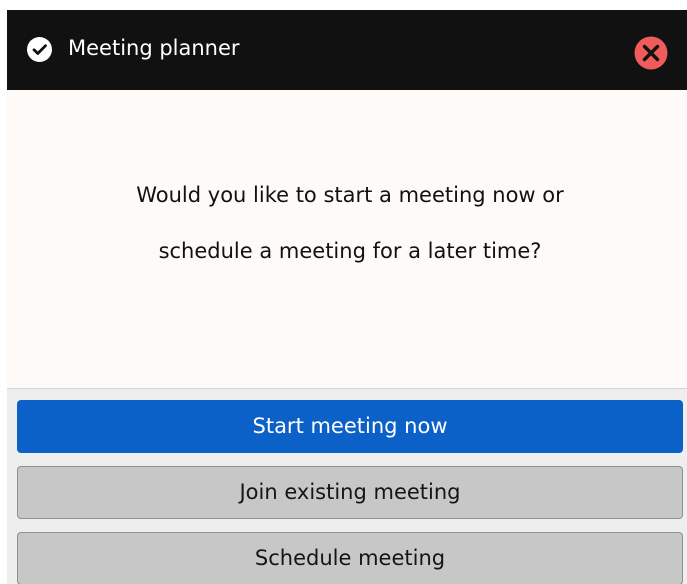 This screenshot has height=584, width=687. Describe the element at coordinates (350, 558) in the screenshot. I see `schedule-meeting-button: Schedule meeting` at that location.